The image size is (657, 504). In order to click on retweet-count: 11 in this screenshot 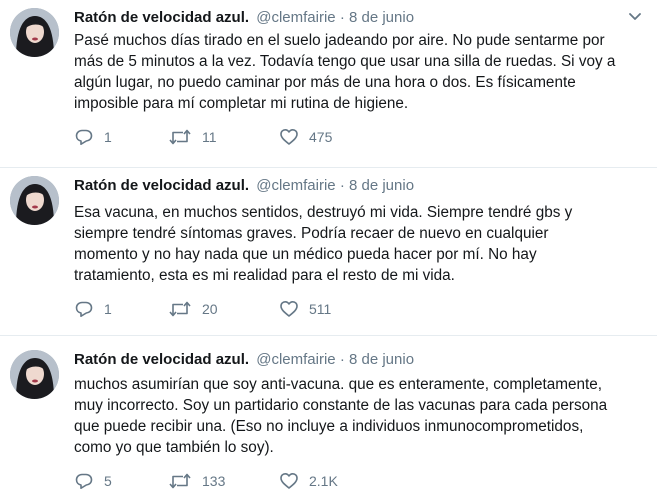, I will do `click(209, 137)`.